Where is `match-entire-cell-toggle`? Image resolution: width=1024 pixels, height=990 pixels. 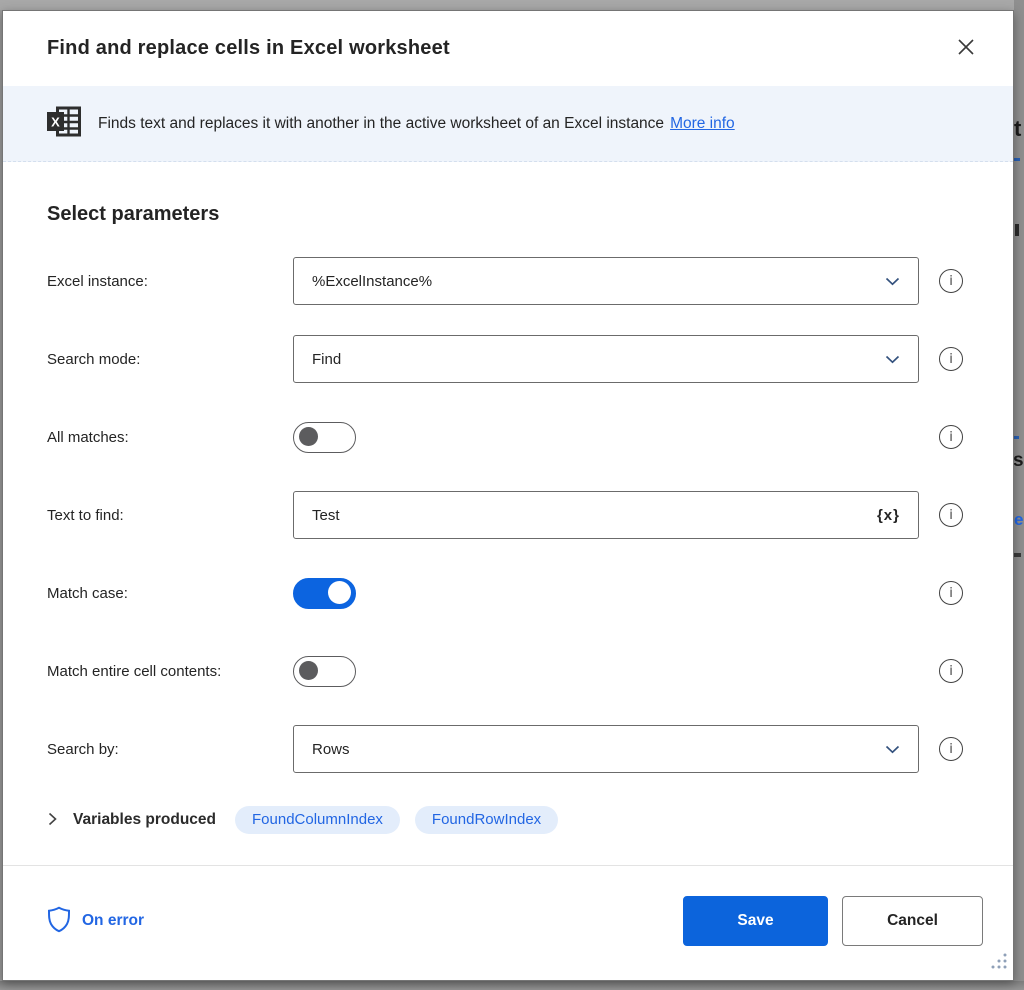
match-entire-cell-toggle is located at coordinates (324, 671).